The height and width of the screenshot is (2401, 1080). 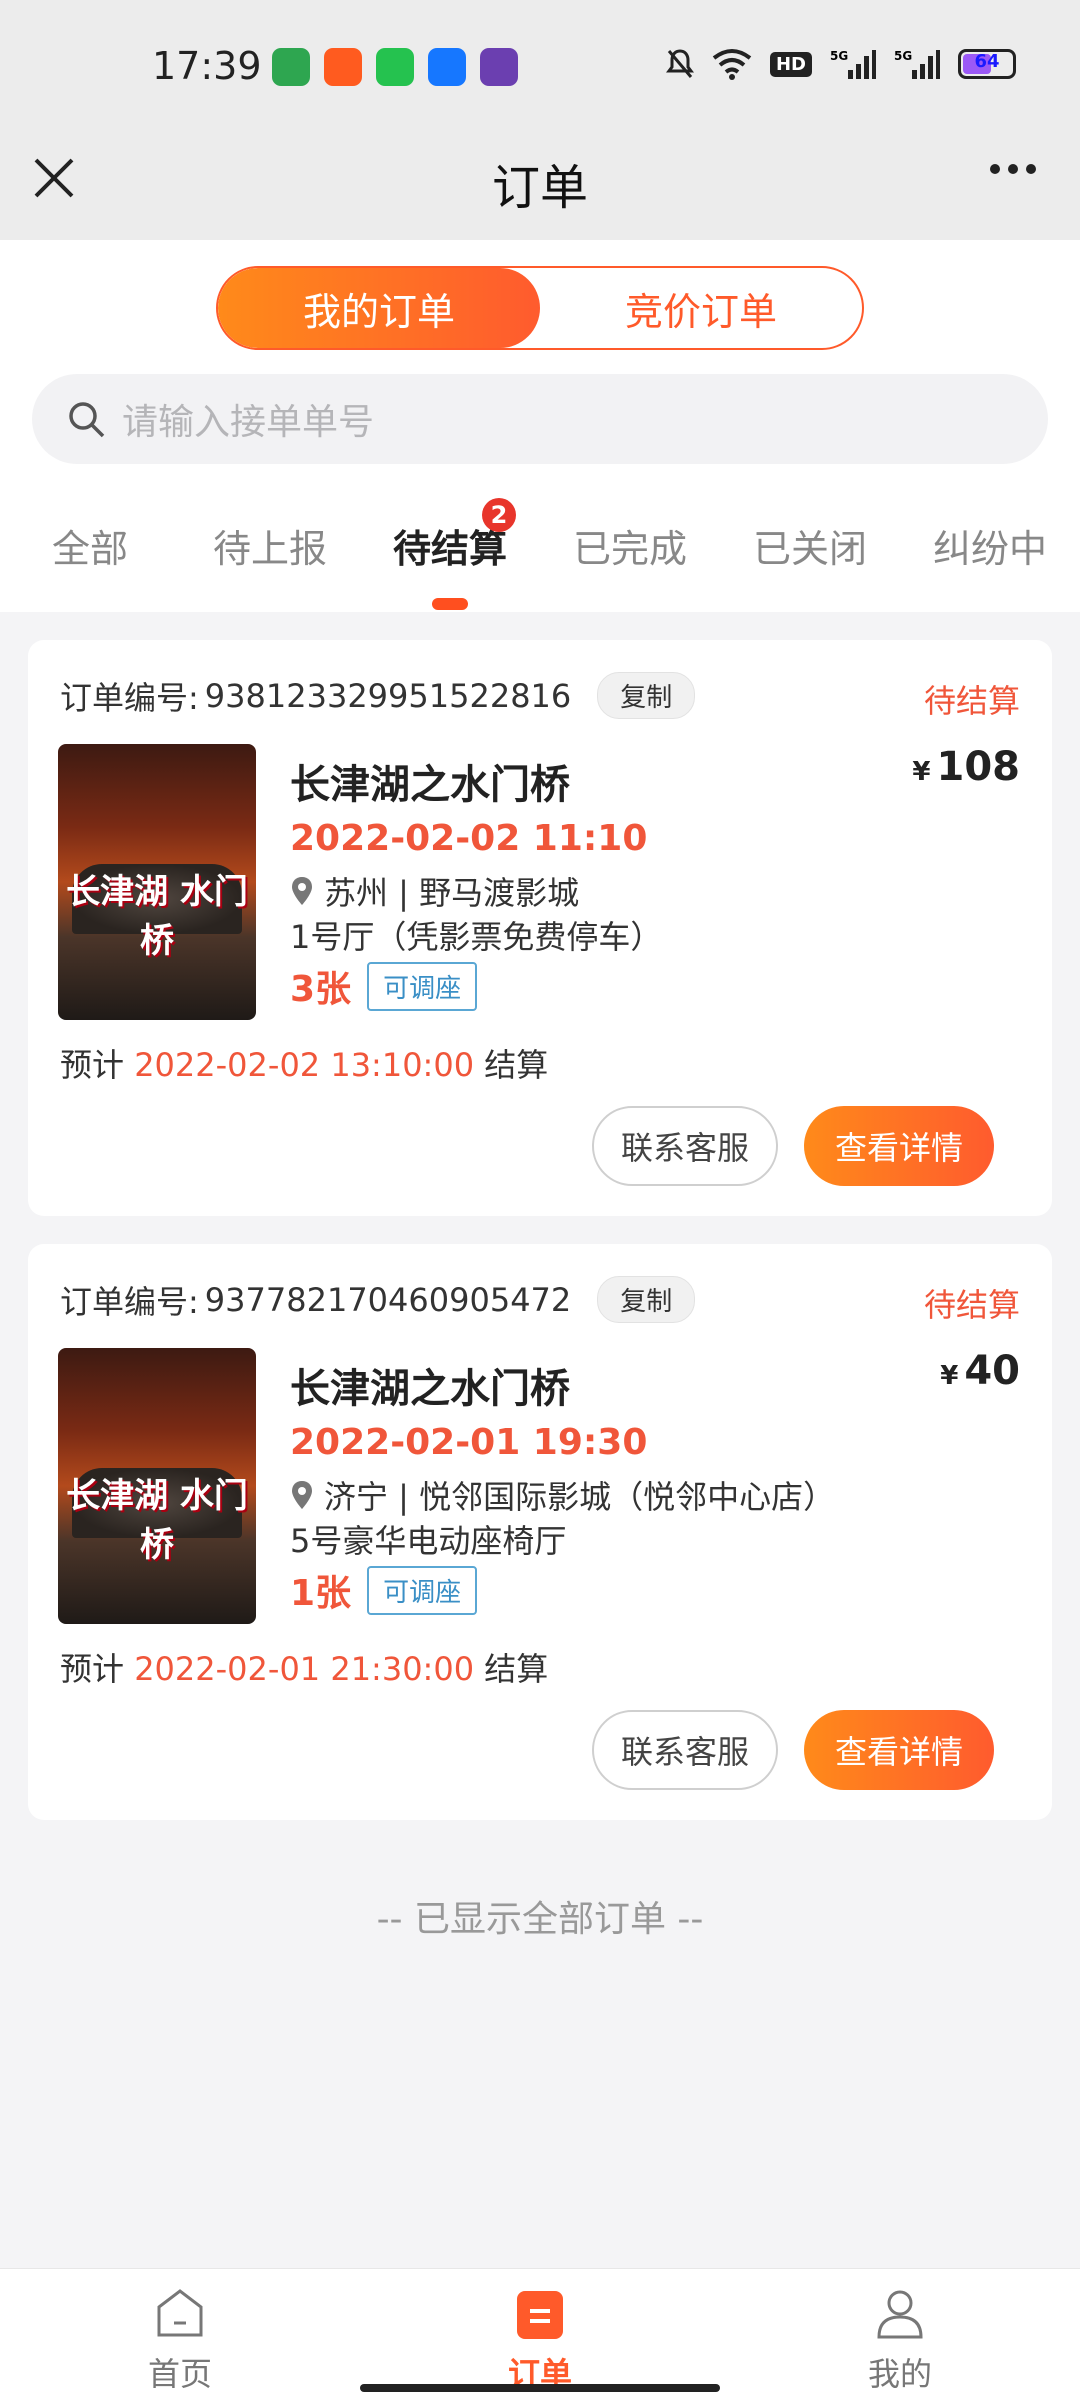 I want to click on settlement-time: 2022-02-01 21:30:00, so click(x=304, y=1669).